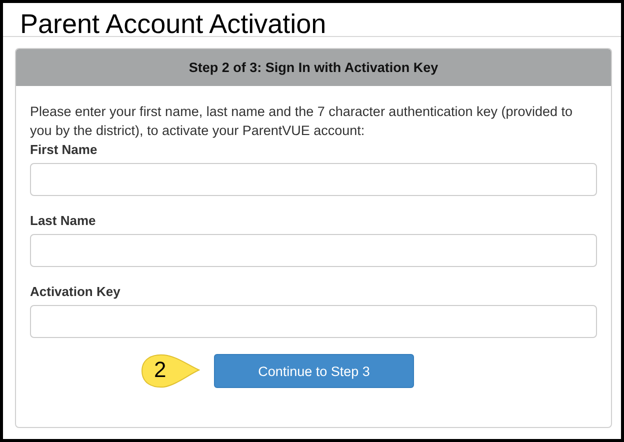 The height and width of the screenshot is (442, 624). Describe the element at coordinates (302, 121) in the screenshot. I see `instructions-text: Please enter your first name, last name and the 7 character authentication key (provided to you by the district), to activate your ParentVUE account:` at that location.